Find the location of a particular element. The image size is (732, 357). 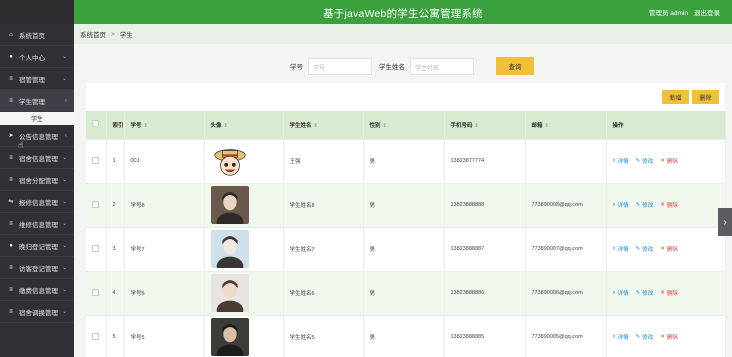

sidebar-item-12: ≡ 宿舍调换管理 ⌄ is located at coordinates (37, 312).